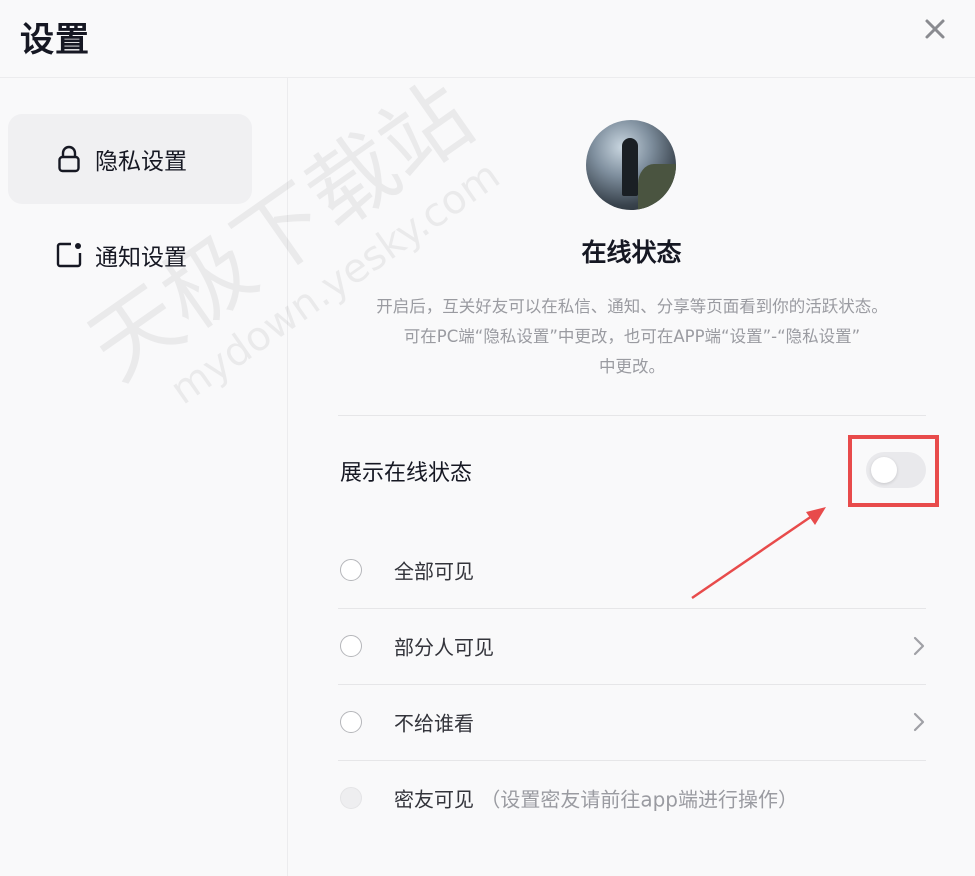 This screenshot has width=975, height=876. What do you see at coordinates (632, 570) in the screenshot?
I see `option-all-visible: 全部可见` at bounding box center [632, 570].